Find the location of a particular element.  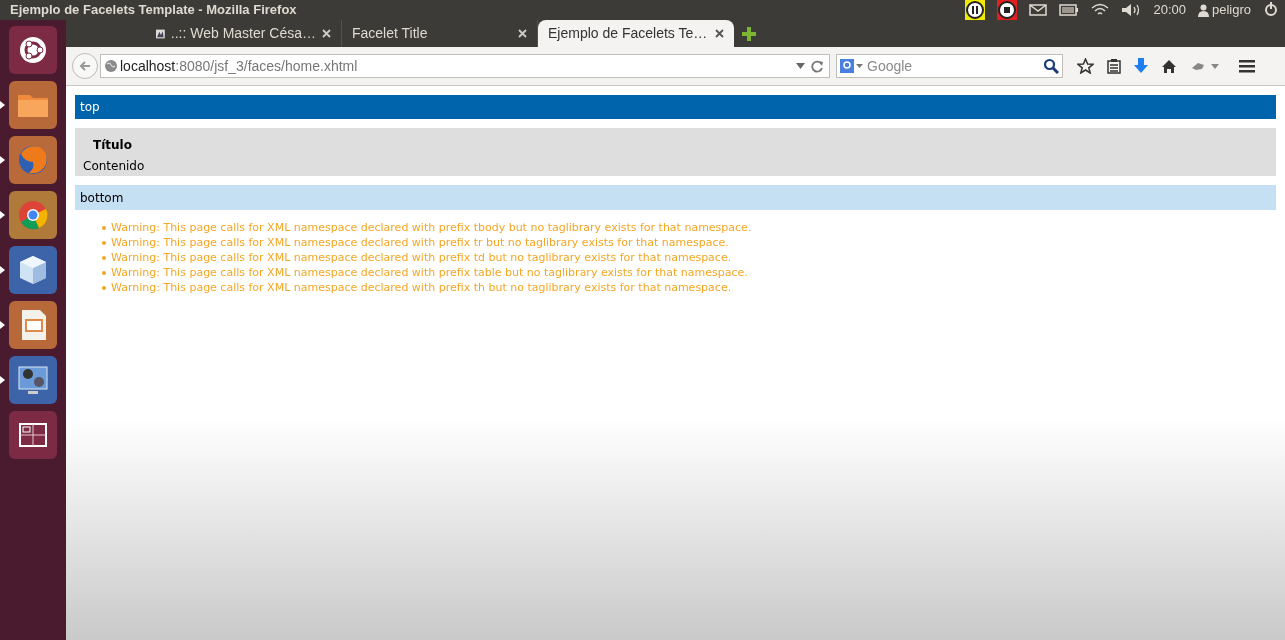

reading-list-icon is located at coordinates (1114, 66).